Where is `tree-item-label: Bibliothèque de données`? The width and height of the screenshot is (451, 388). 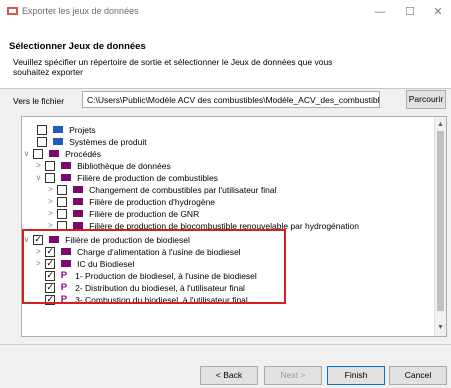
tree-item-label: Bibliothèque de données is located at coordinates (124, 165).